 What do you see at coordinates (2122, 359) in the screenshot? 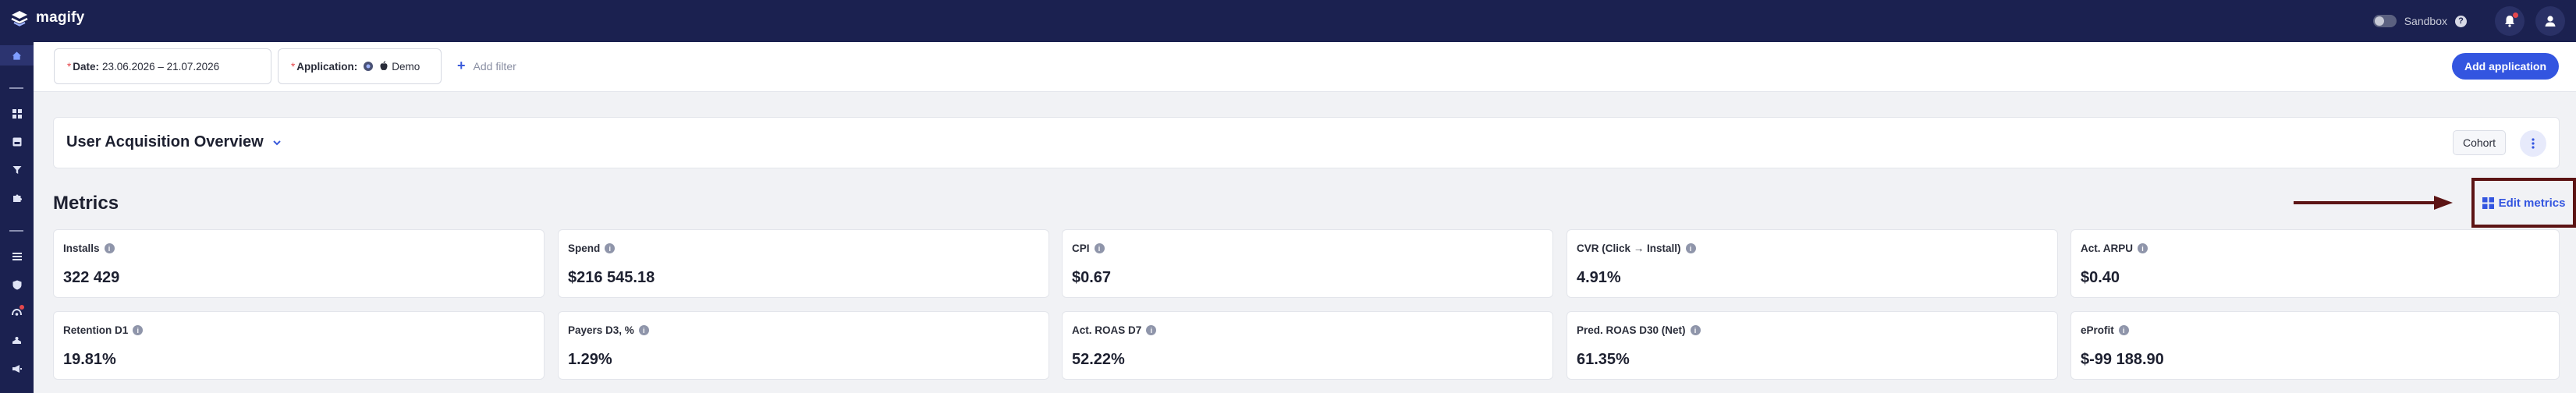
I see `metric-value: $-99 188.90` at bounding box center [2122, 359].